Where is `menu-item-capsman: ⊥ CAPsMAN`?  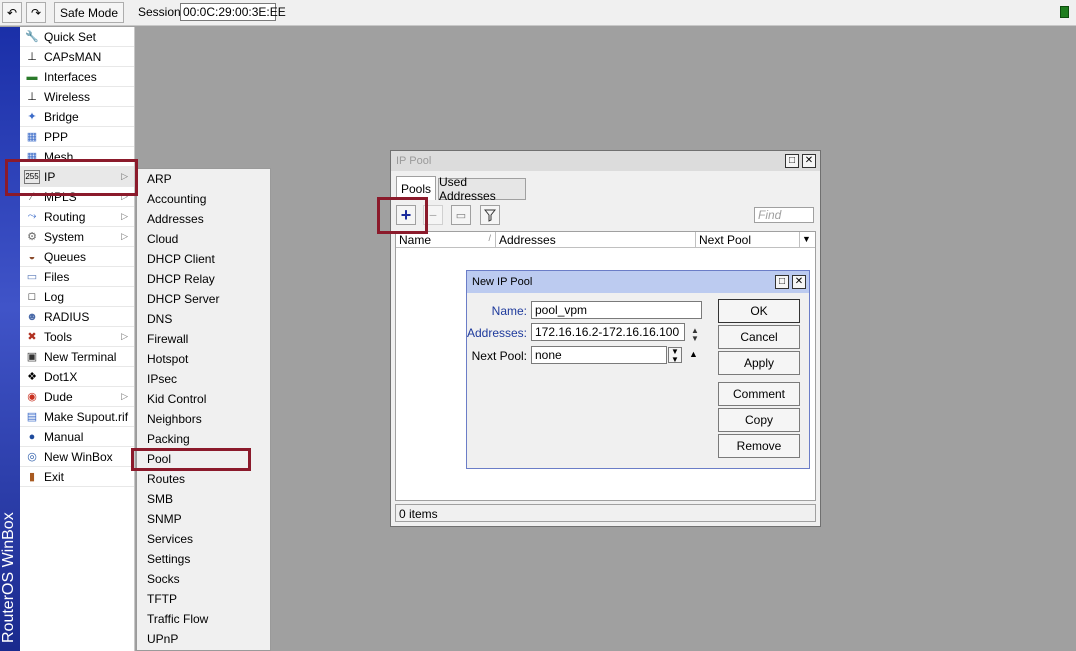
menu-item-capsman: ⊥ CAPsMAN is located at coordinates (77, 57).